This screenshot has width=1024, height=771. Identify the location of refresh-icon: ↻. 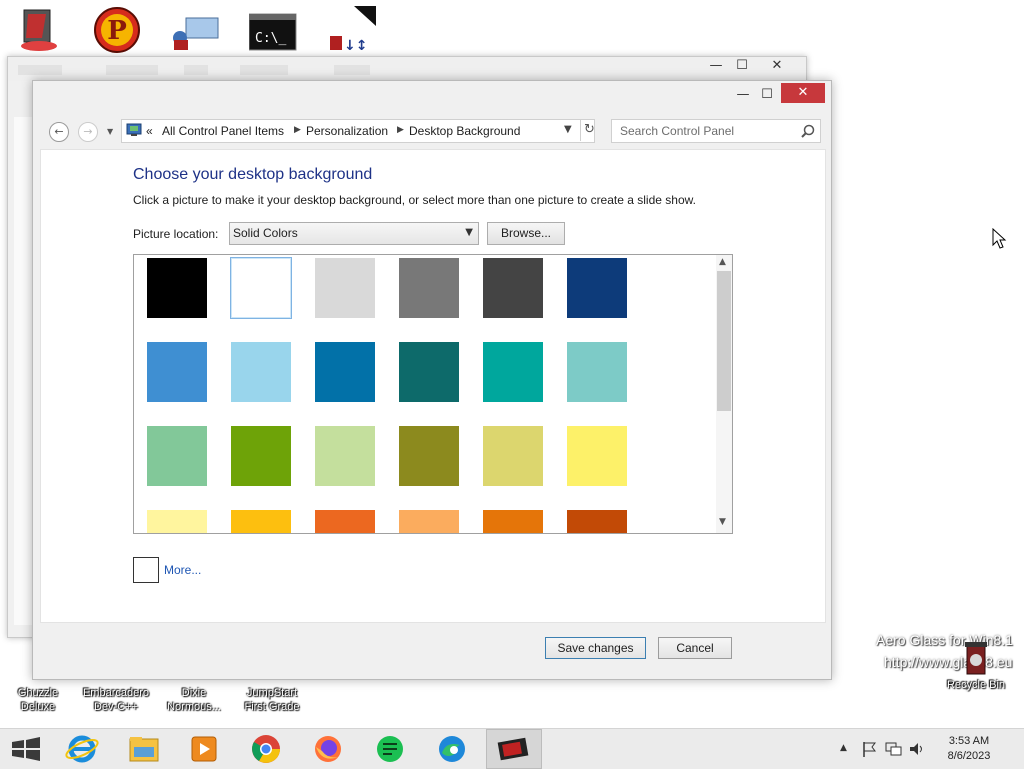
(589, 129).